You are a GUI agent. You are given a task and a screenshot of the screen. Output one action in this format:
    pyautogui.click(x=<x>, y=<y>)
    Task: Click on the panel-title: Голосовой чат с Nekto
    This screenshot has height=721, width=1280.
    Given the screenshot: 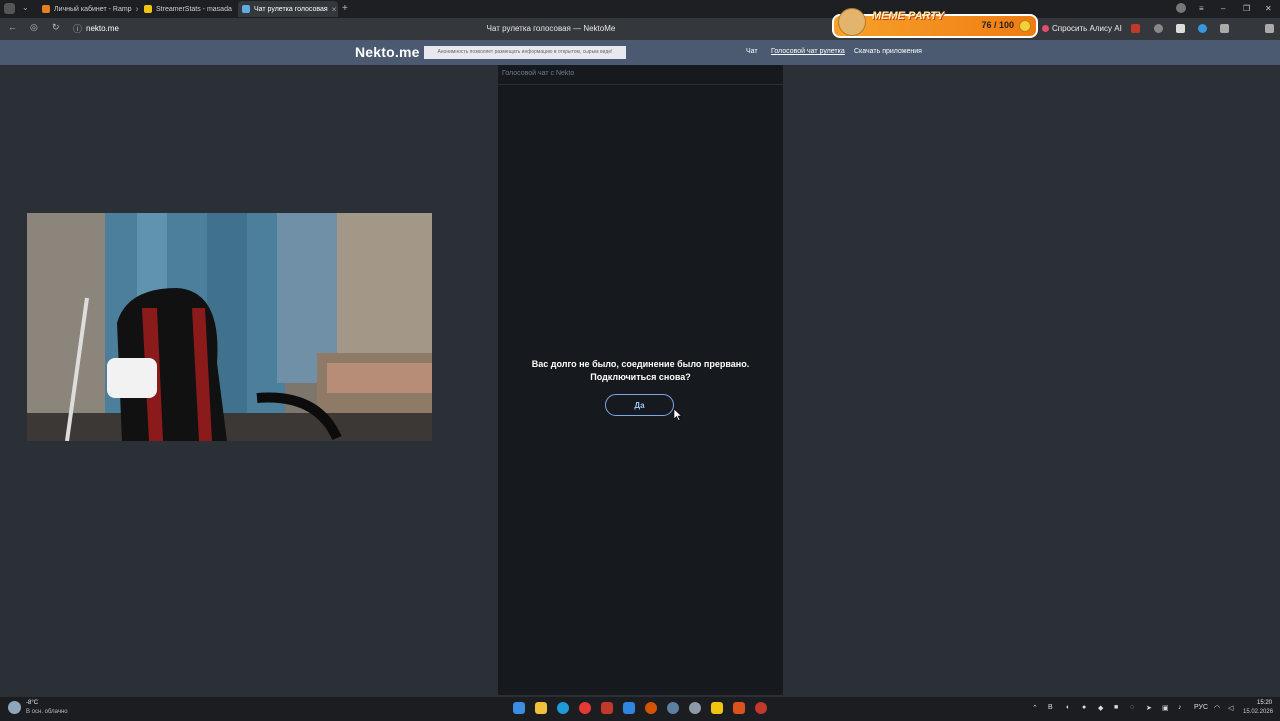 What is the action you would take?
    pyautogui.click(x=538, y=73)
    